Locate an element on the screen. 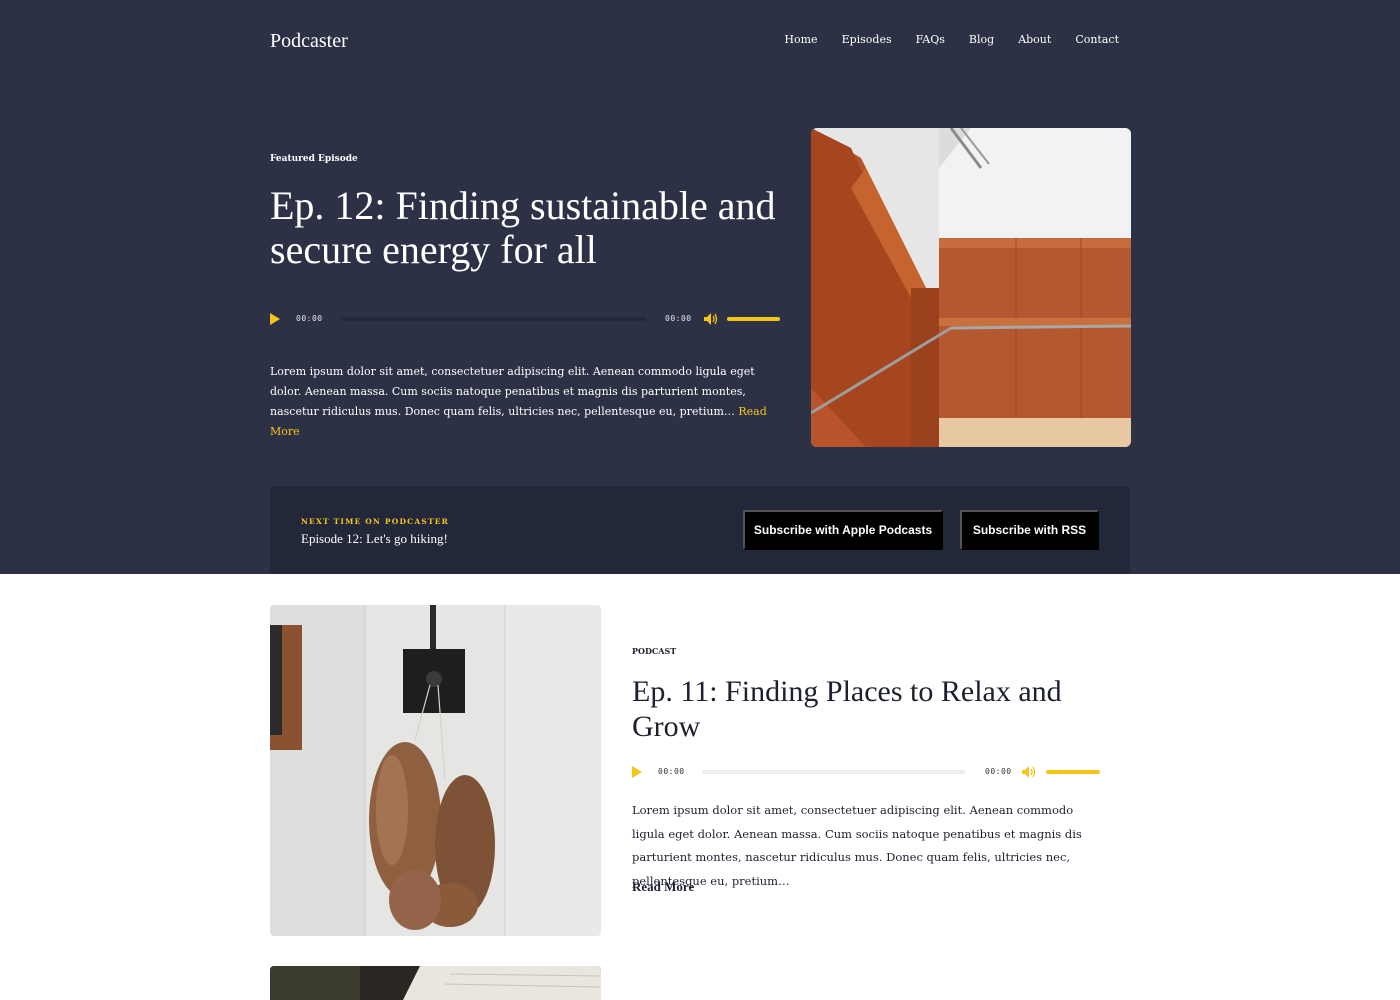 The width and height of the screenshot is (1400, 1000). site-brand: Podcaster is located at coordinates (309, 41).